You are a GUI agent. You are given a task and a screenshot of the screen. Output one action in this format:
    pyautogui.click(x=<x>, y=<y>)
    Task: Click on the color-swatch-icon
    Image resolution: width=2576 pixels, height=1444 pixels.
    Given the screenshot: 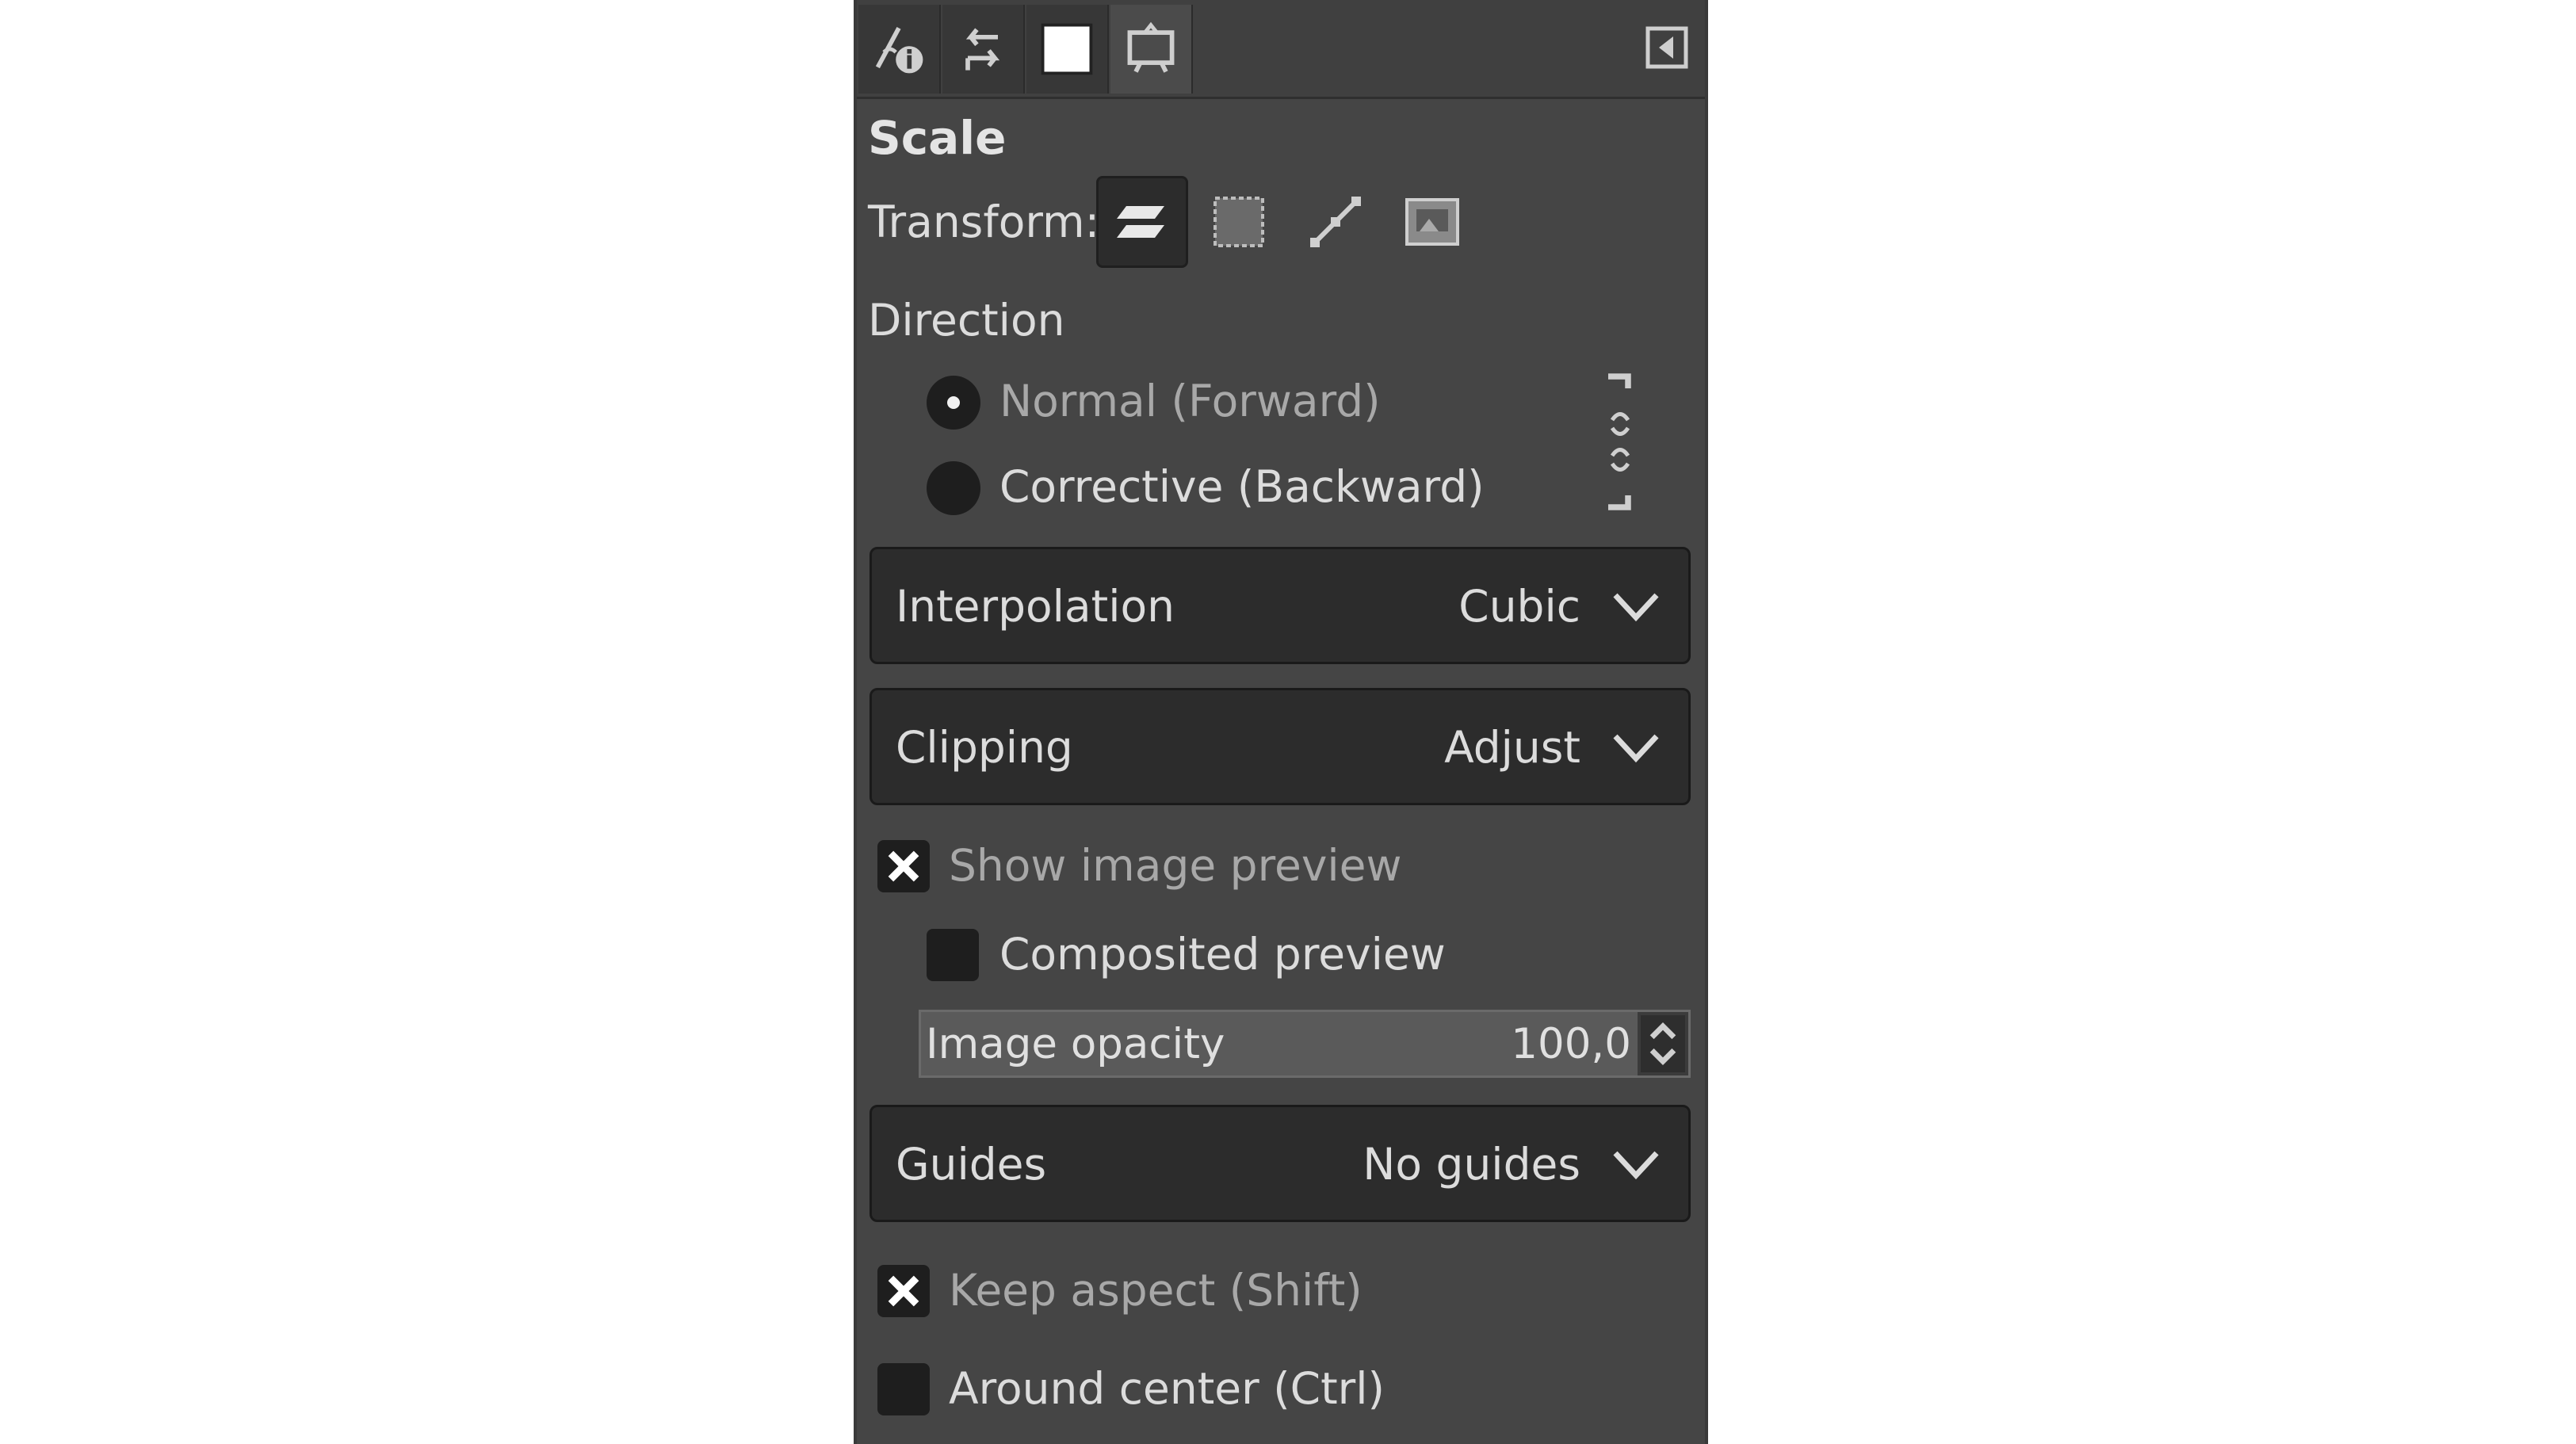 What is the action you would take?
    pyautogui.click(x=1067, y=49)
    